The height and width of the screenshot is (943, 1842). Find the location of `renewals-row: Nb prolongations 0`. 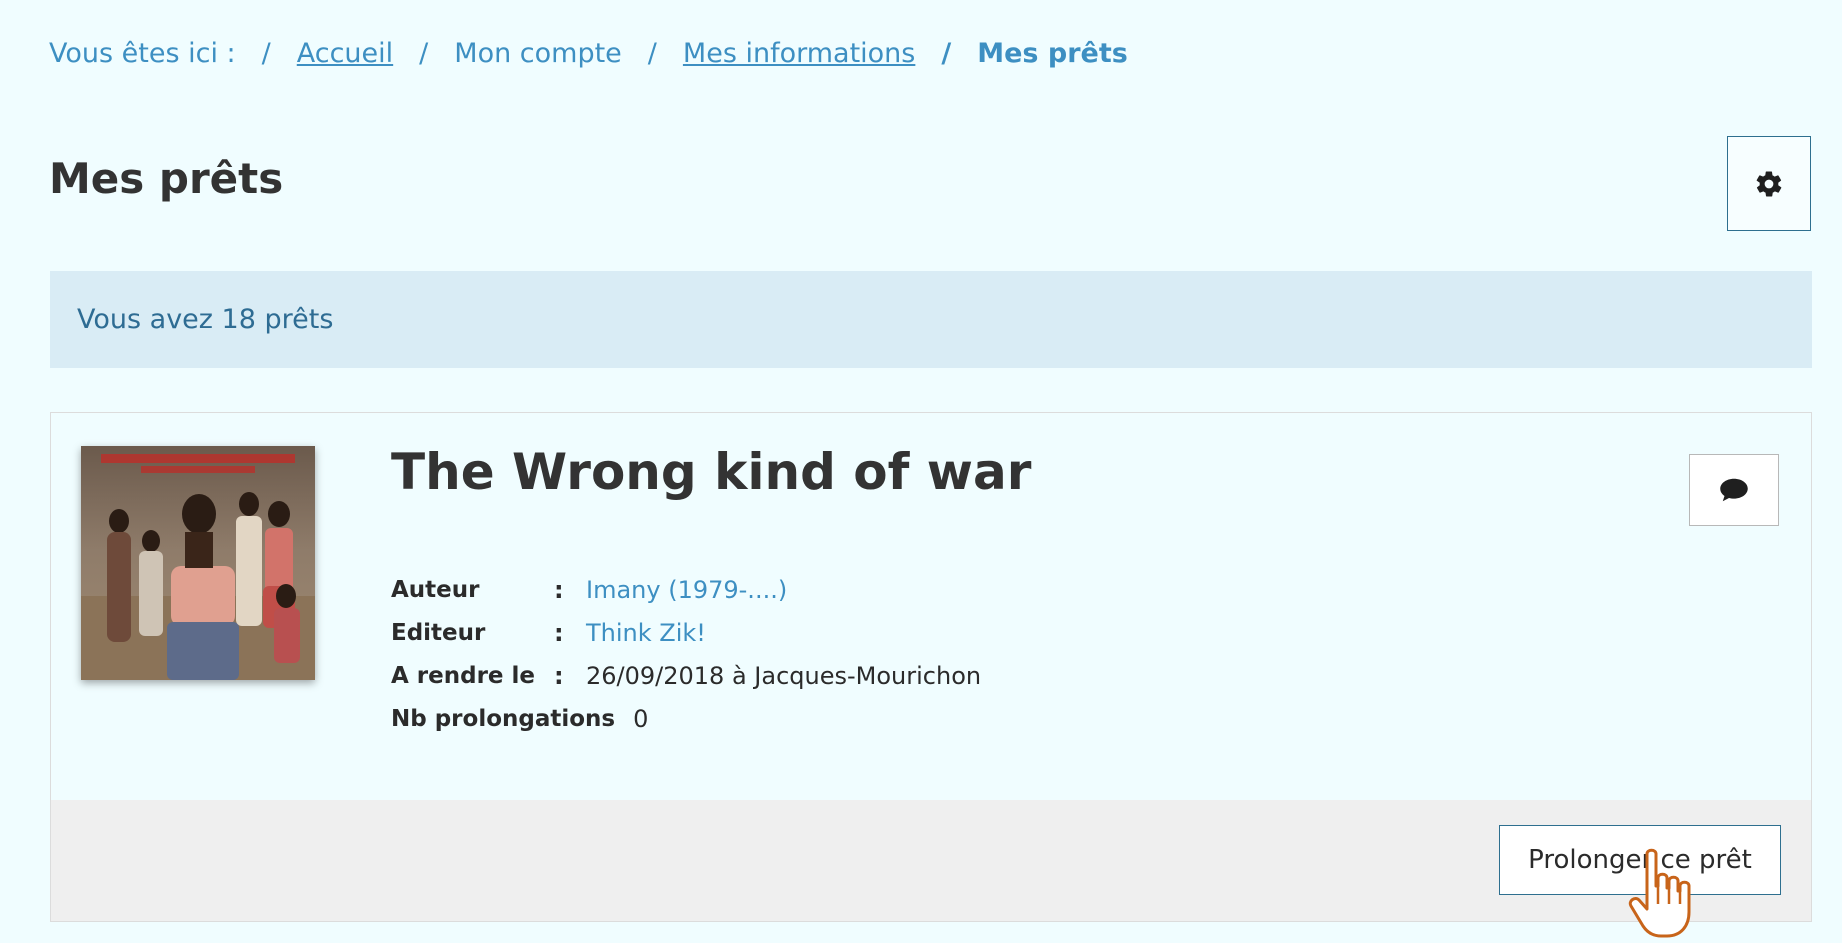

renewals-row: Nb prolongations 0 is located at coordinates (686, 718).